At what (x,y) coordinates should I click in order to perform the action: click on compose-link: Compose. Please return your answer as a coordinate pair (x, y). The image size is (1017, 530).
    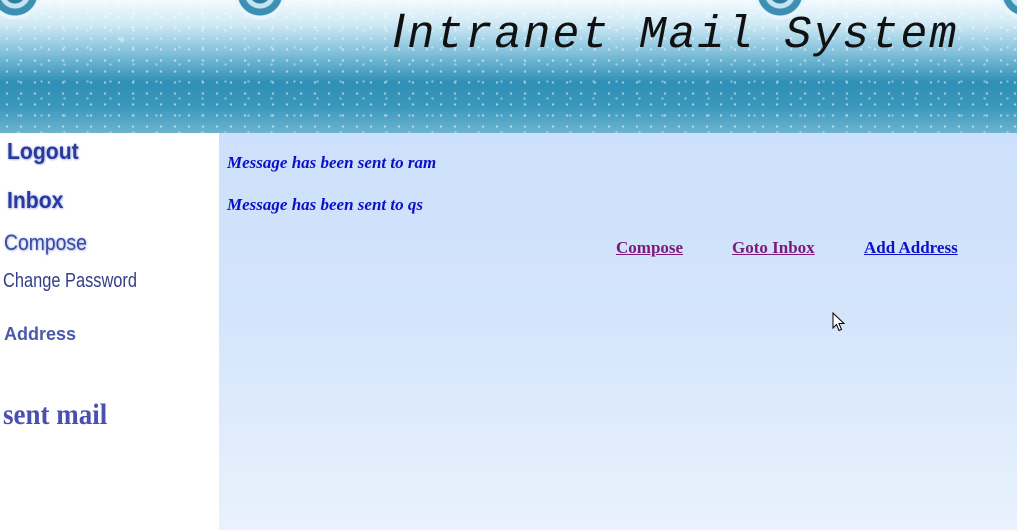
    Looking at the image, I should click on (649, 248).